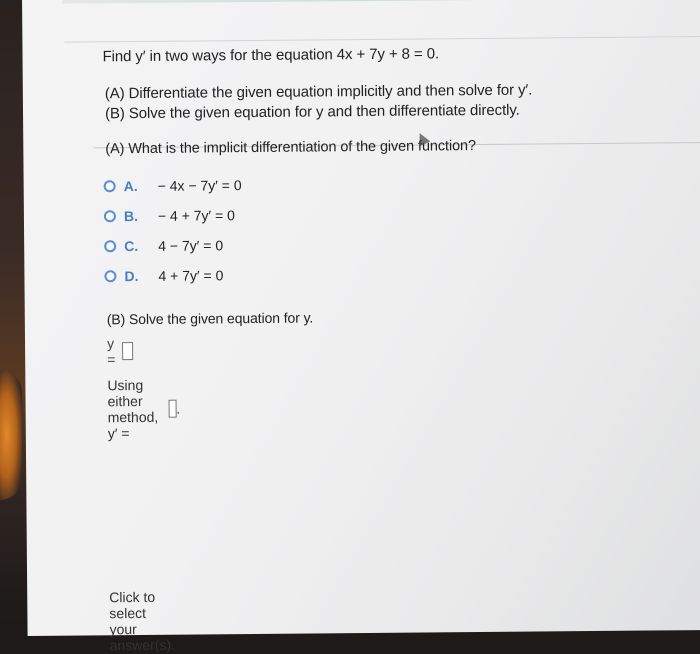 This screenshot has width=700, height=654. I want to click on method-suffix: ., so click(178, 408).